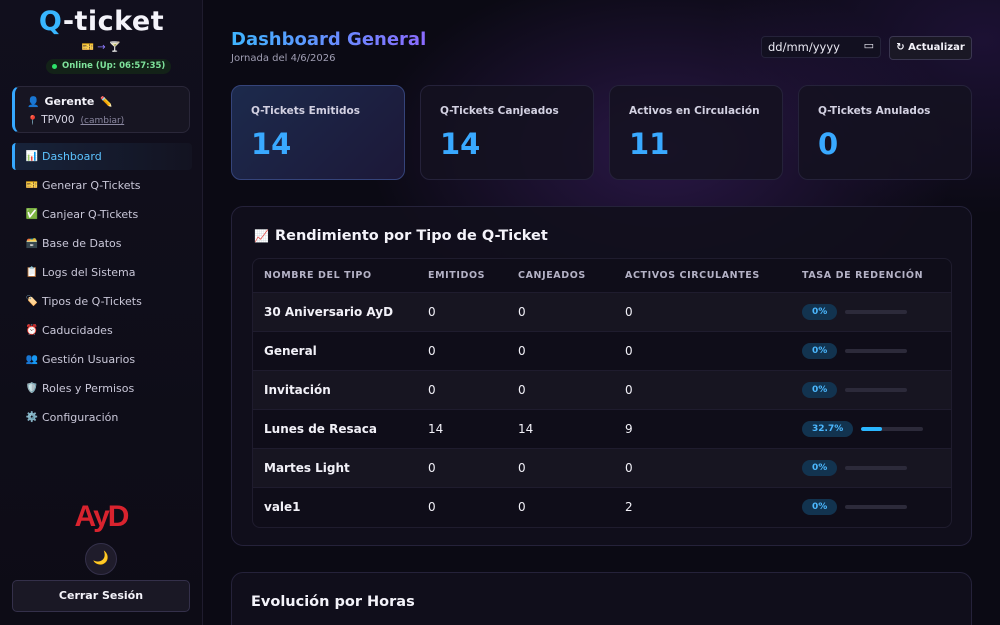 The height and width of the screenshot is (625, 1000). I want to click on cell-tasa: 32.7%, so click(876, 428).